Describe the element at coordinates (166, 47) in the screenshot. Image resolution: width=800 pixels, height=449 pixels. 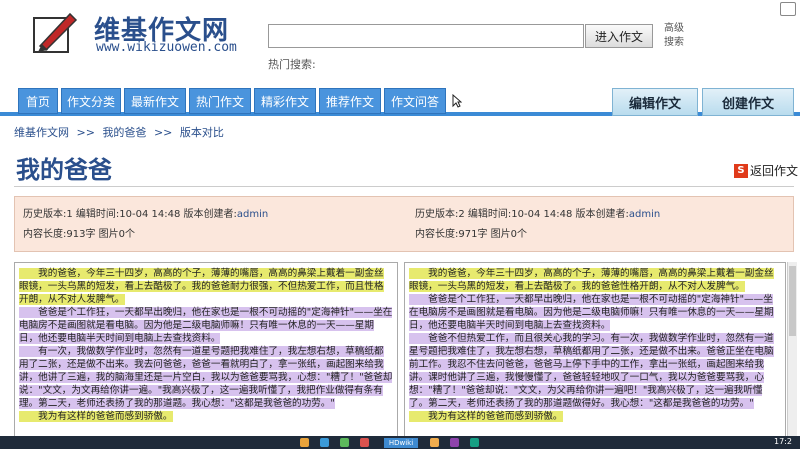
I see `site-url: www.wikizuowen.com` at that location.